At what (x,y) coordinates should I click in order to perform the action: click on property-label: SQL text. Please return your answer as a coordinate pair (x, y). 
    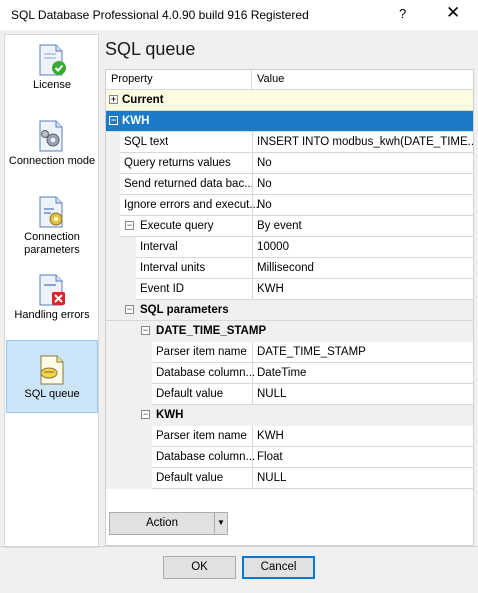
    Looking at the image, I should click on (146, 142).